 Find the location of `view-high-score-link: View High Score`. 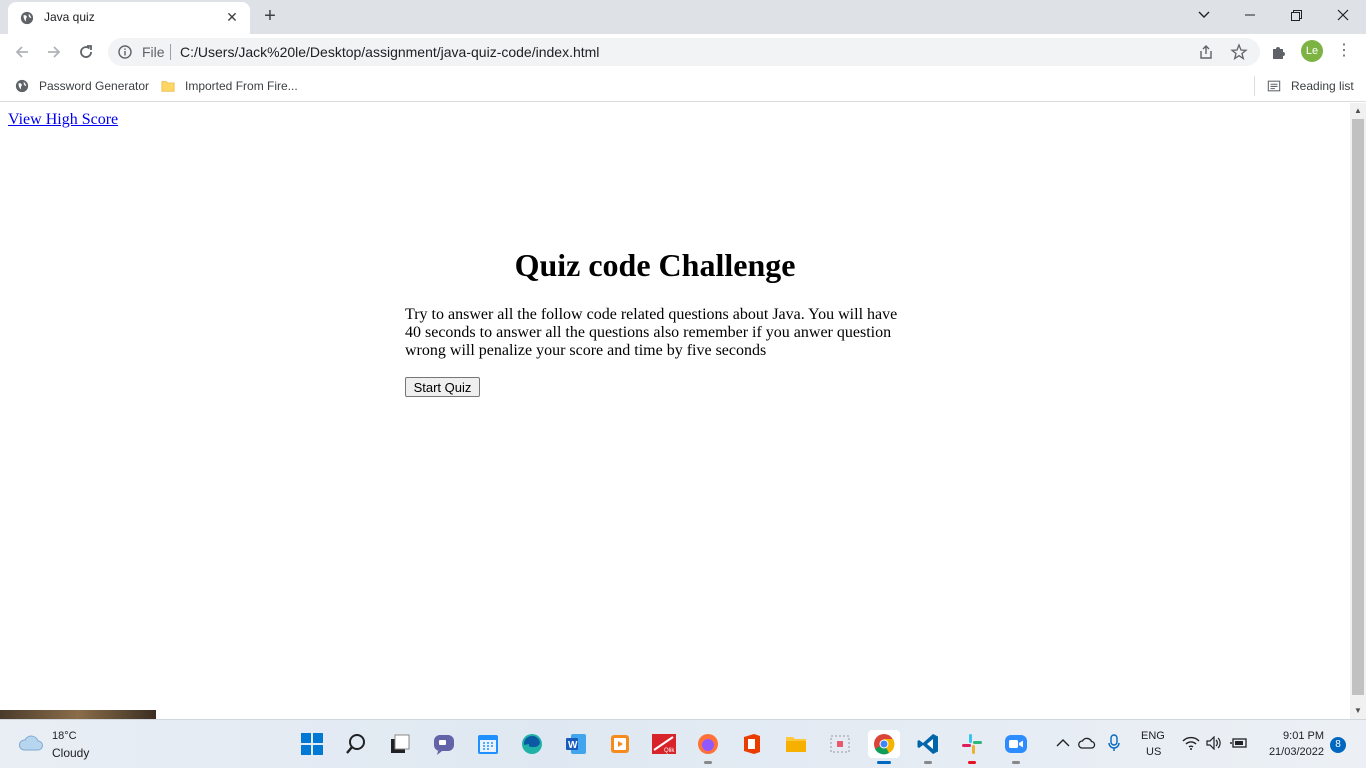

view-high-score-link: View High Score is located at coordinates (63, 120).